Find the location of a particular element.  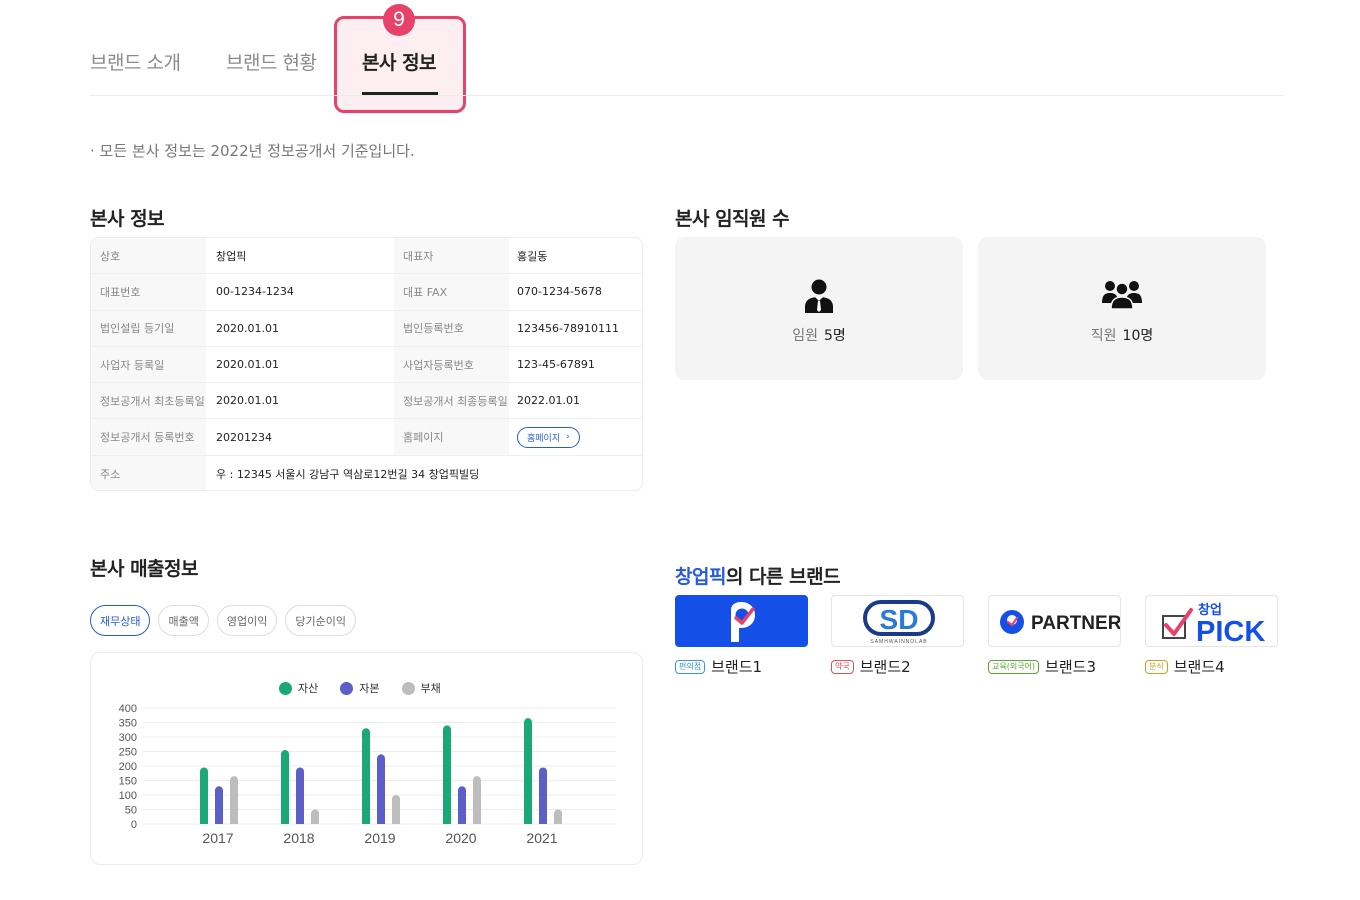

table-row: 상호 창업픽 대표자 홍길동 is located at coordinates (366, 256).